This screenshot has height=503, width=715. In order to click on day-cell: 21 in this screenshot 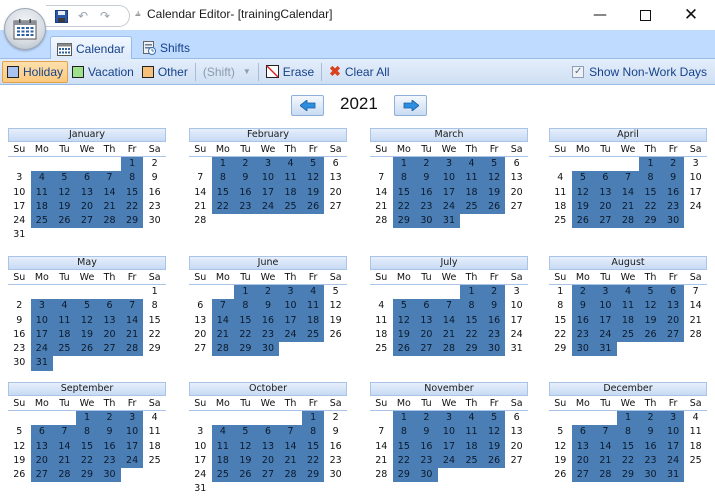, I will do `click(223, 335)`.